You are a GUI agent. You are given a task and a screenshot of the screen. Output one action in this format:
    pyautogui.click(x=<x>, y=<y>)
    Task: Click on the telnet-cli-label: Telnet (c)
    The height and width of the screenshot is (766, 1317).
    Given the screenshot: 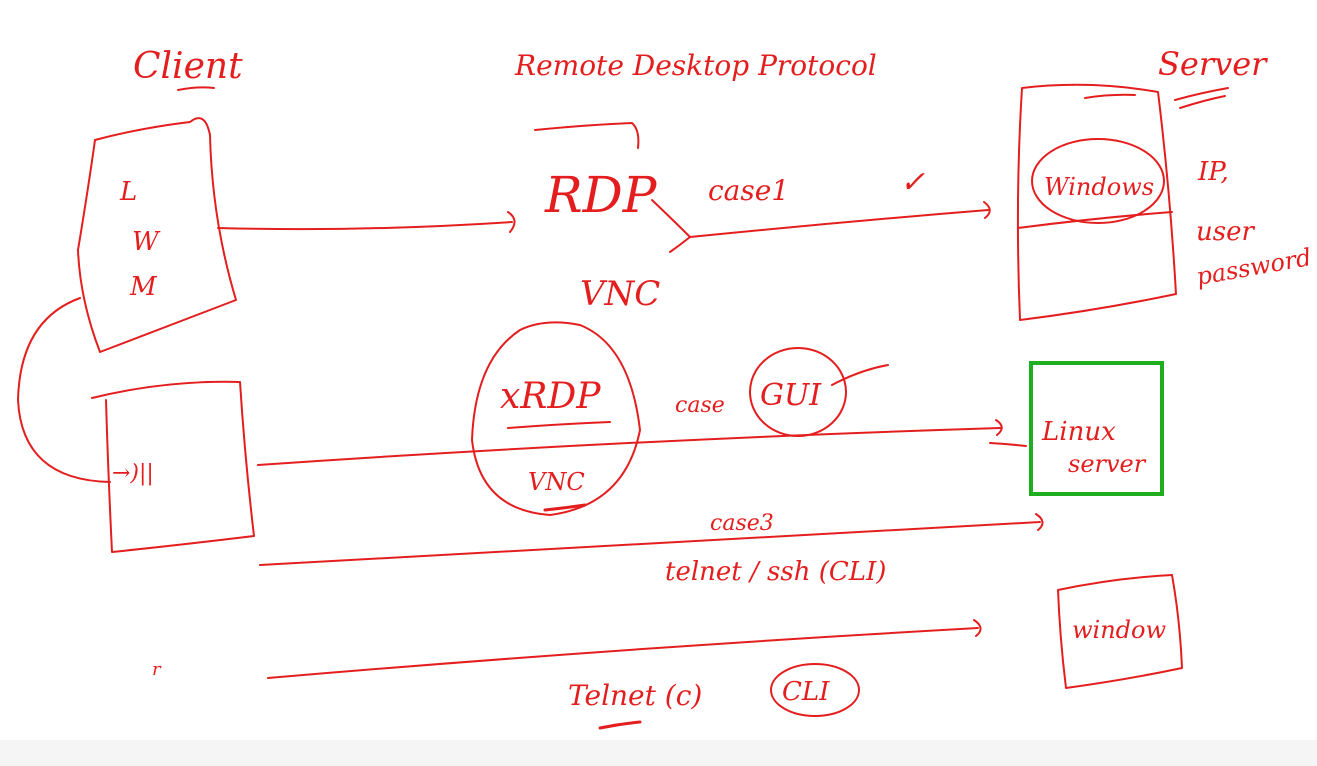 What is the action you would take?
    pyautogui.click(x=635, y=695)
    